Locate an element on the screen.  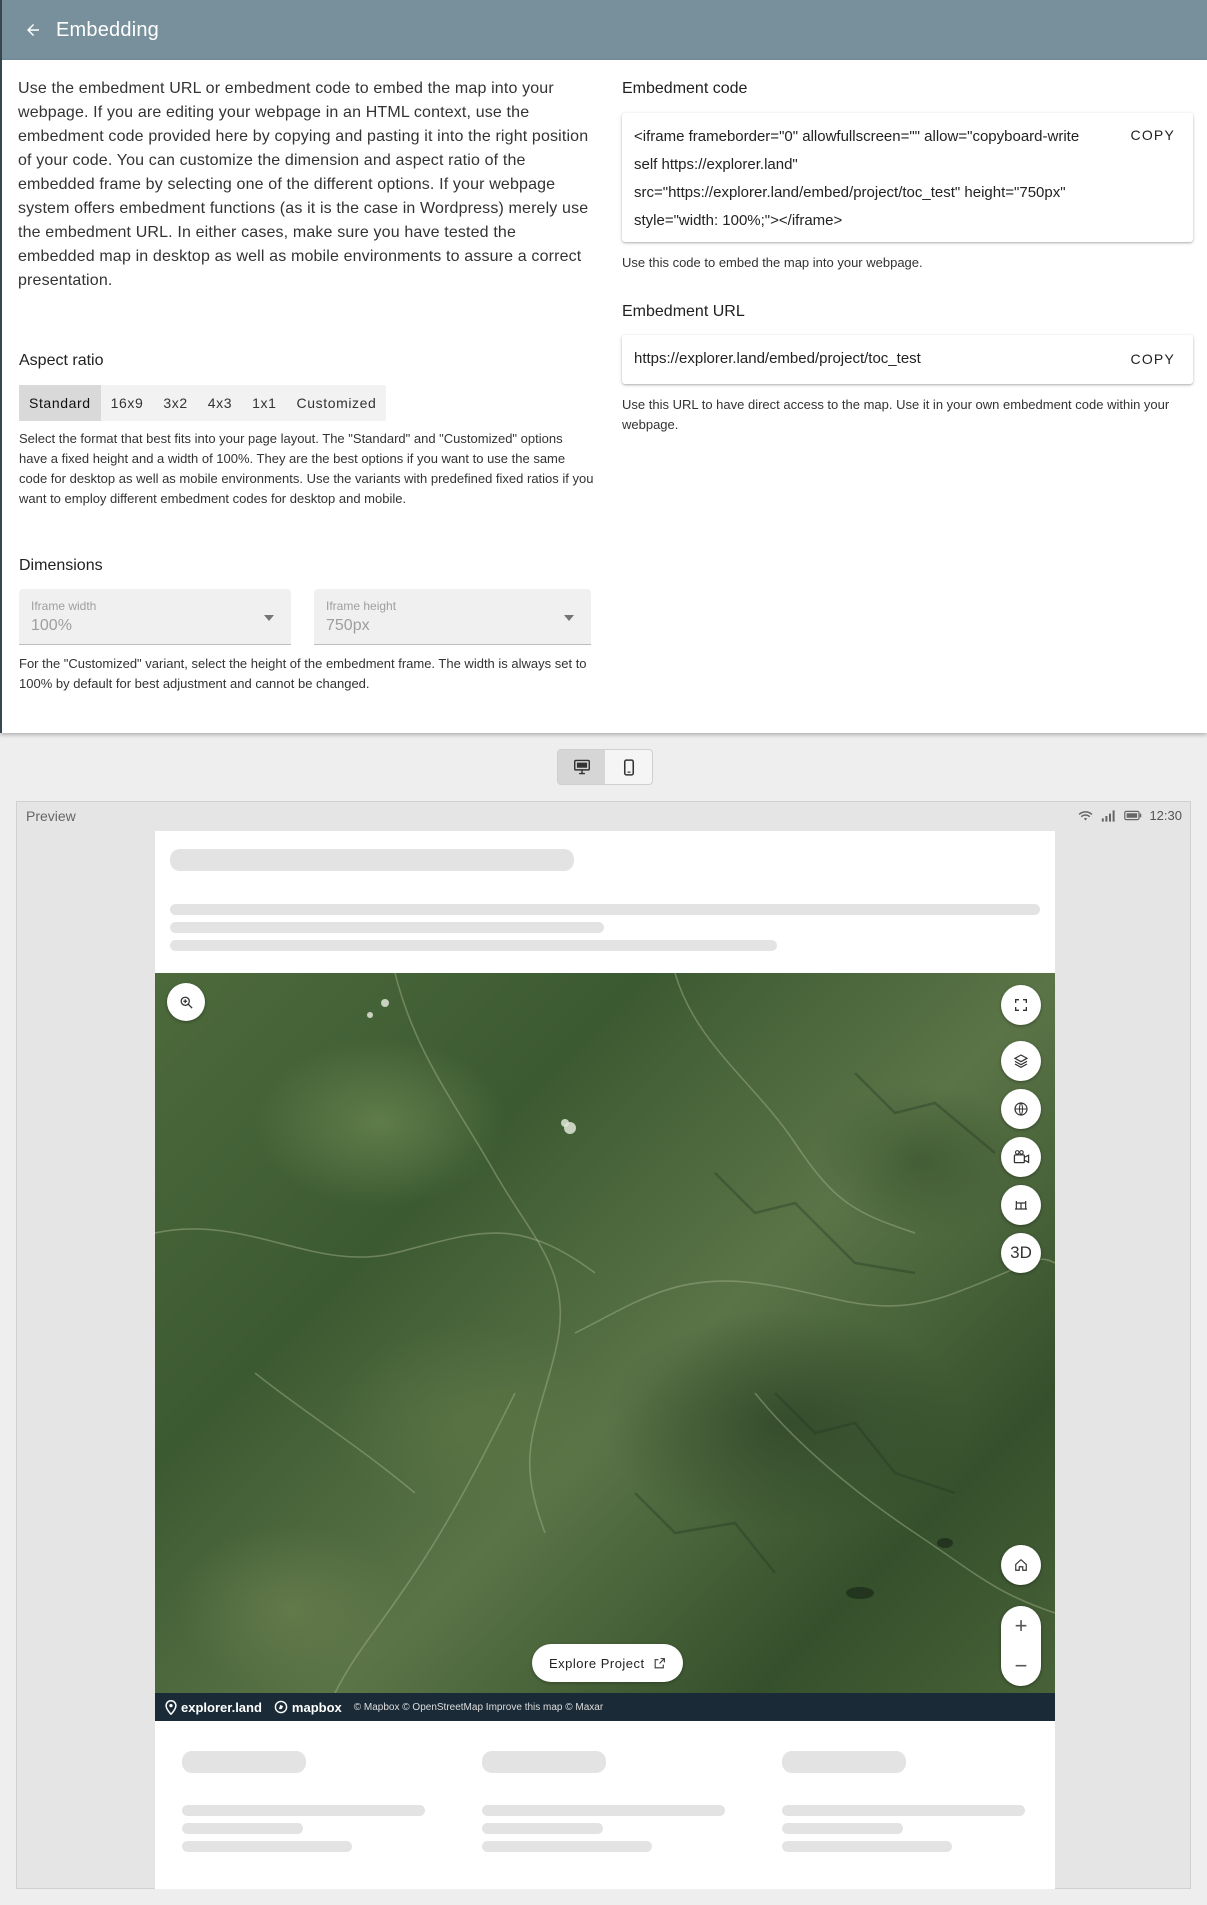
iframe-width-label: Iframe width is located at coordinates (64, 606).